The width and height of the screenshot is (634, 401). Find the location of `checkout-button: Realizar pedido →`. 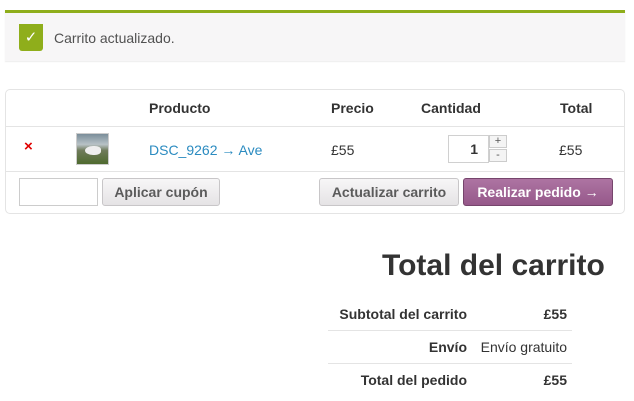

checkout-button: Realizar pedido → is located at coordinates (538, 192).